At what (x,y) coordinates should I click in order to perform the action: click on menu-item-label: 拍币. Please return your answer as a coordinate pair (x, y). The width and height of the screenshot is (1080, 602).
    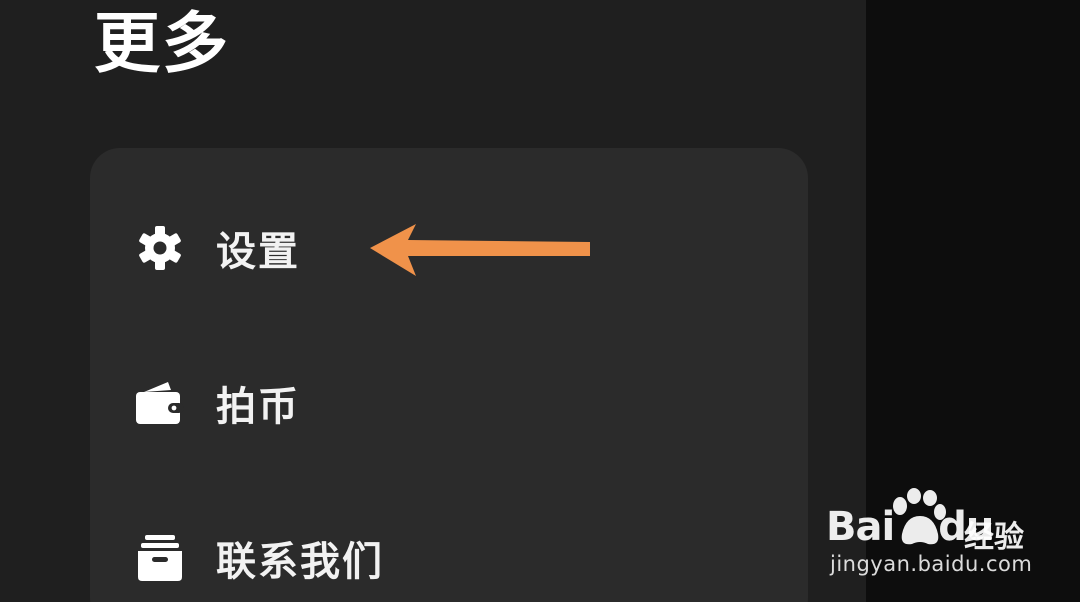
    Looking at the image, I should click on (258, 407).